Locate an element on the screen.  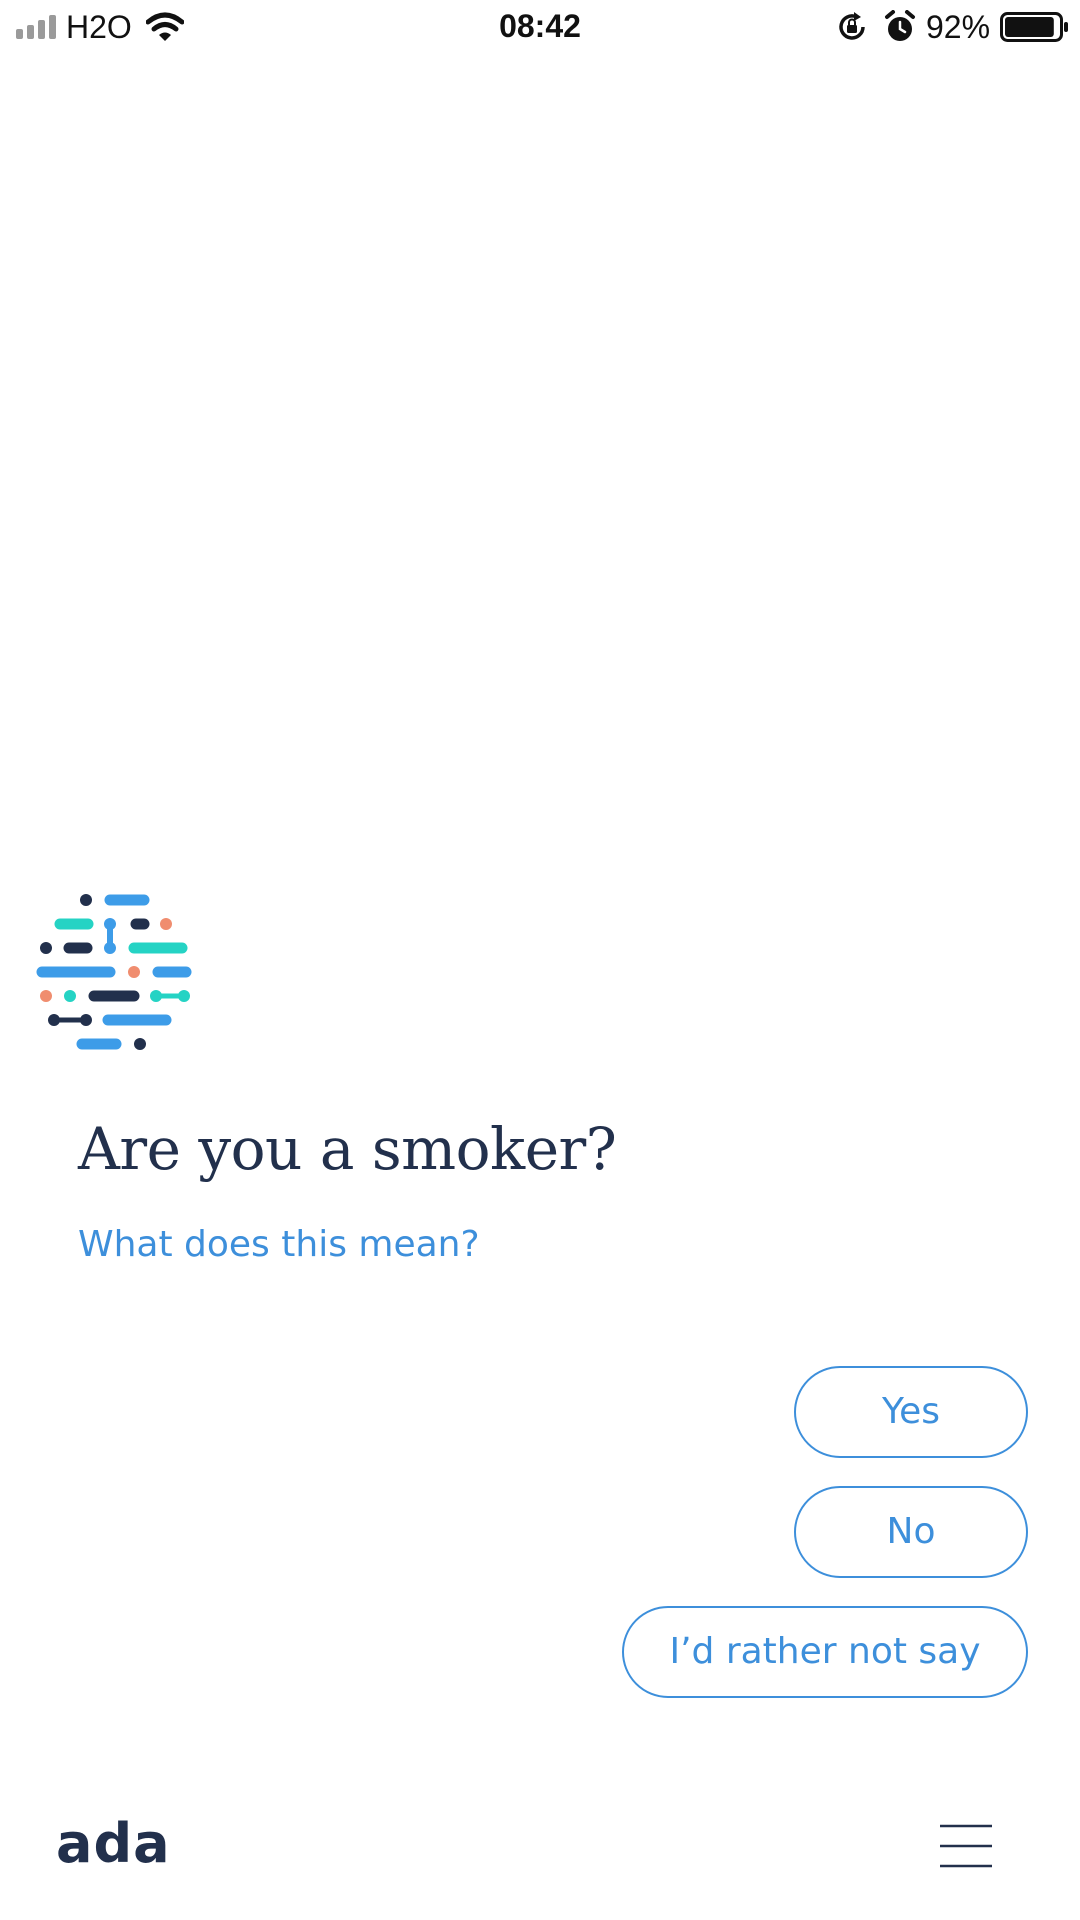
status-bar: H2O 08:42 92% is located at coordinates (540, 29).